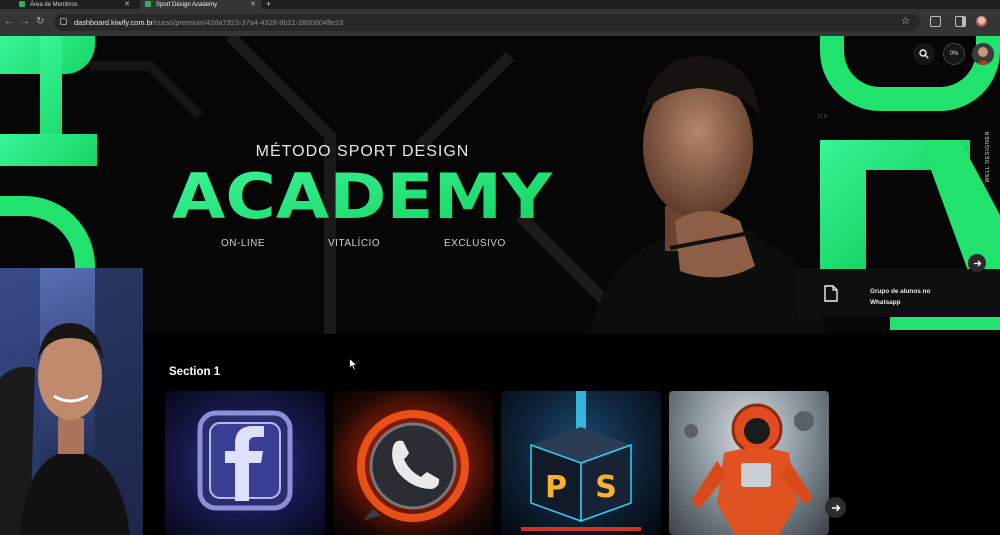  What do you see at coordinates (187, 4) in the screenshot?
I see `tab-label: Sport Design Academy` at bounding box center [187, 4].